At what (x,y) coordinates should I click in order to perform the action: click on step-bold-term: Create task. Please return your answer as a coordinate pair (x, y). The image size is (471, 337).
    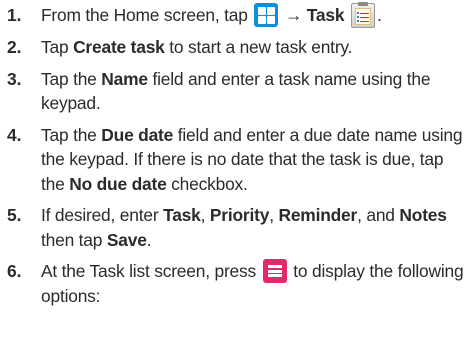
    Looking at the image, I should click on (119, 47).